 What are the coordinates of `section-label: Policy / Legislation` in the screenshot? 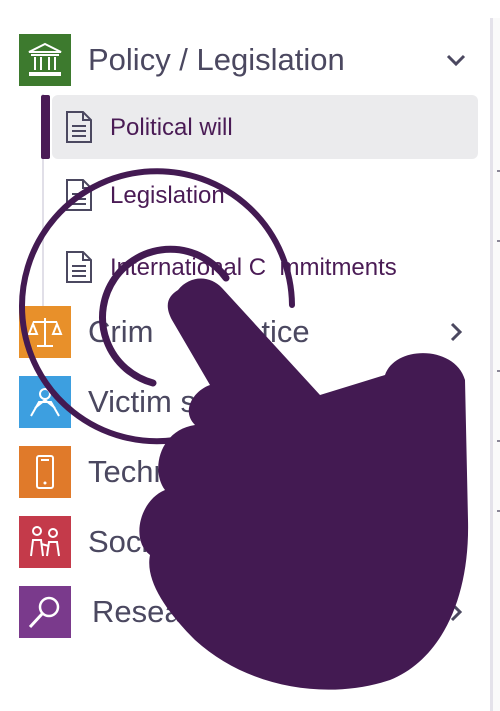 It's located at (216, 59).